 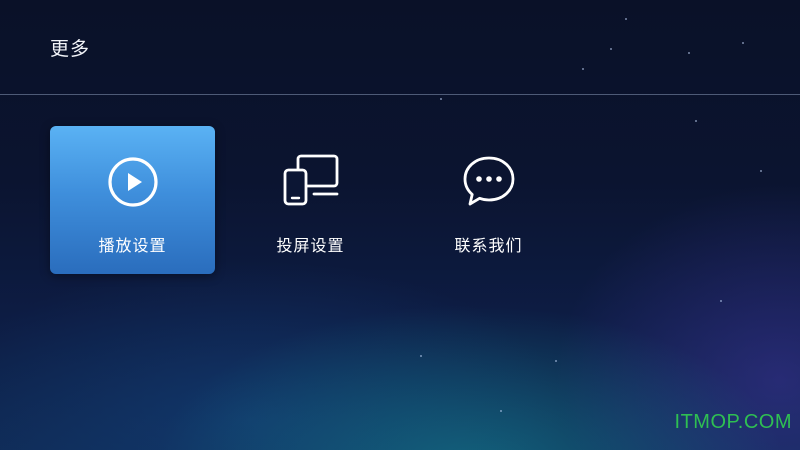 What do you see at coordinates (488, 245) in the screenshot?
I see `menu-item-label: 联系我们` at bounding box center [488, 245].